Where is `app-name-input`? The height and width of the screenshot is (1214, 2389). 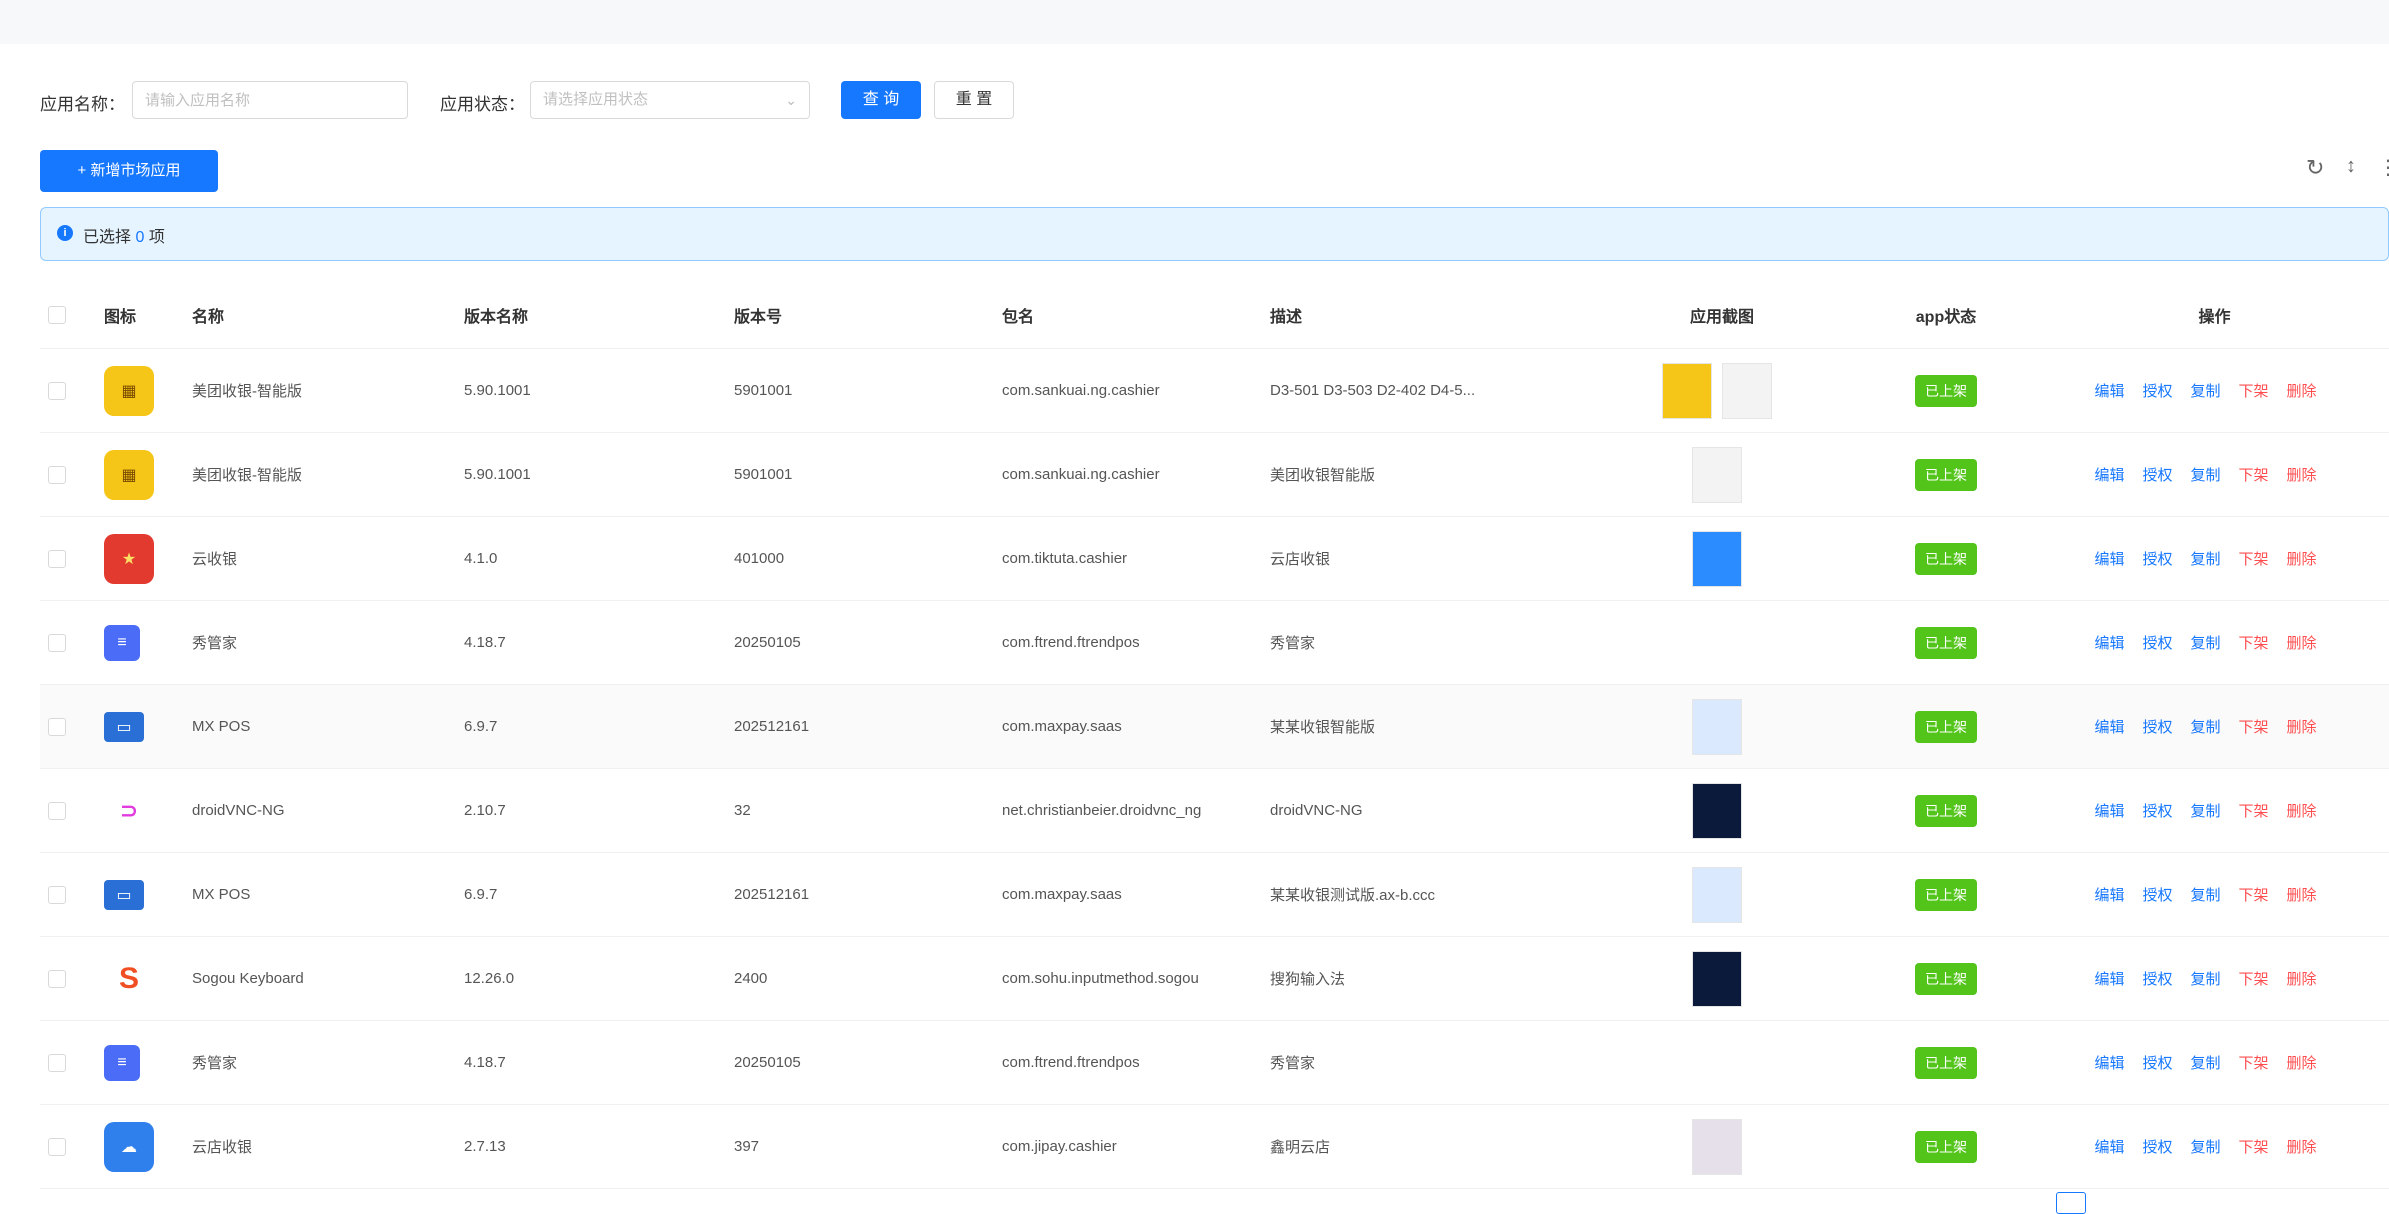 app-name-input is located at coordinates (270, 100).